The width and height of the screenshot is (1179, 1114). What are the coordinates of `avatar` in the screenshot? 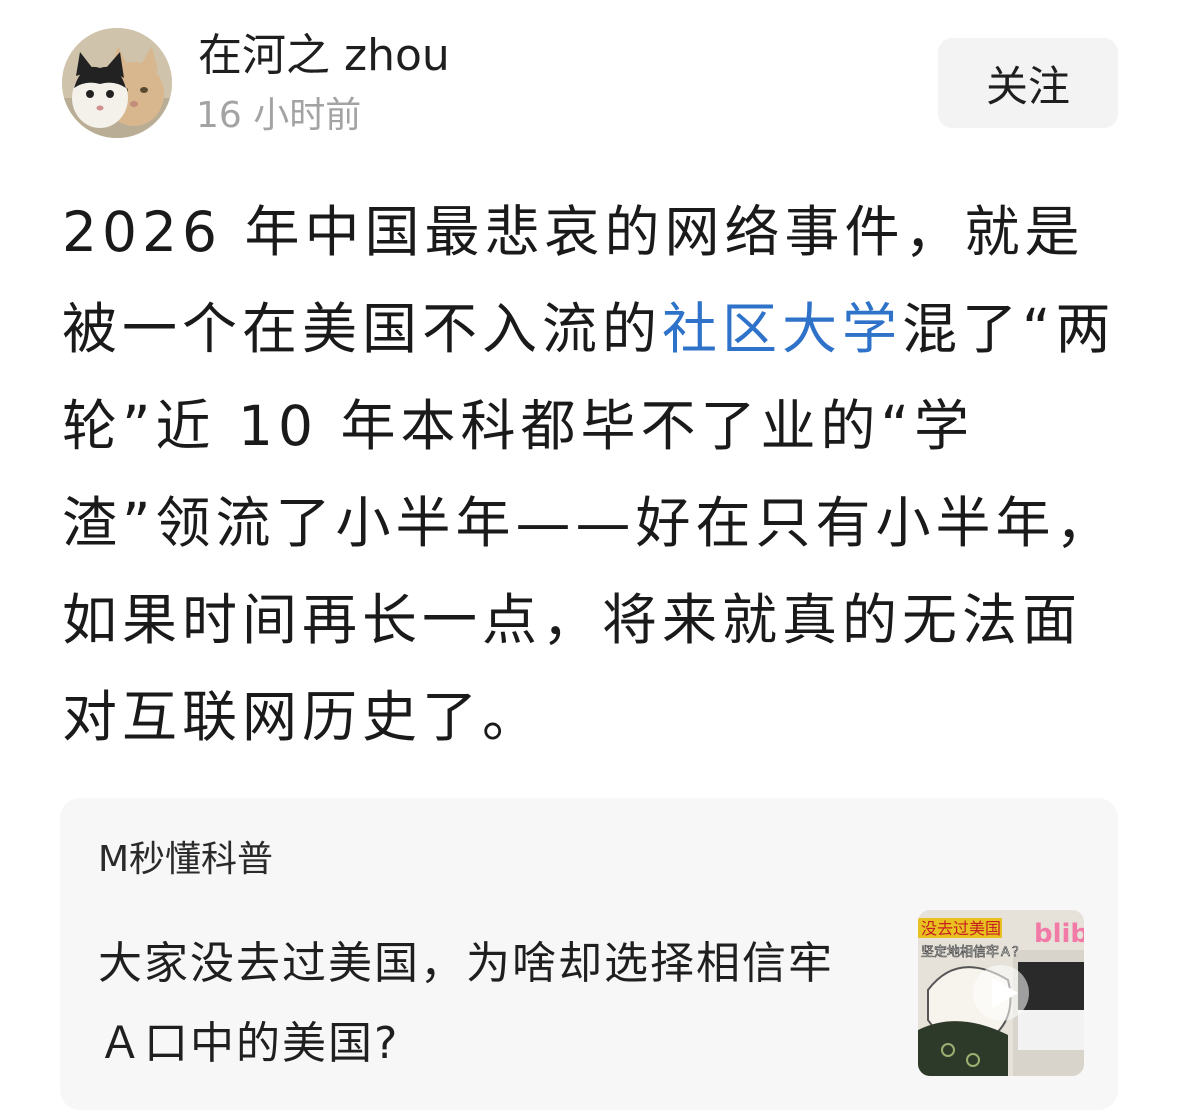 It's located at (117, 83).